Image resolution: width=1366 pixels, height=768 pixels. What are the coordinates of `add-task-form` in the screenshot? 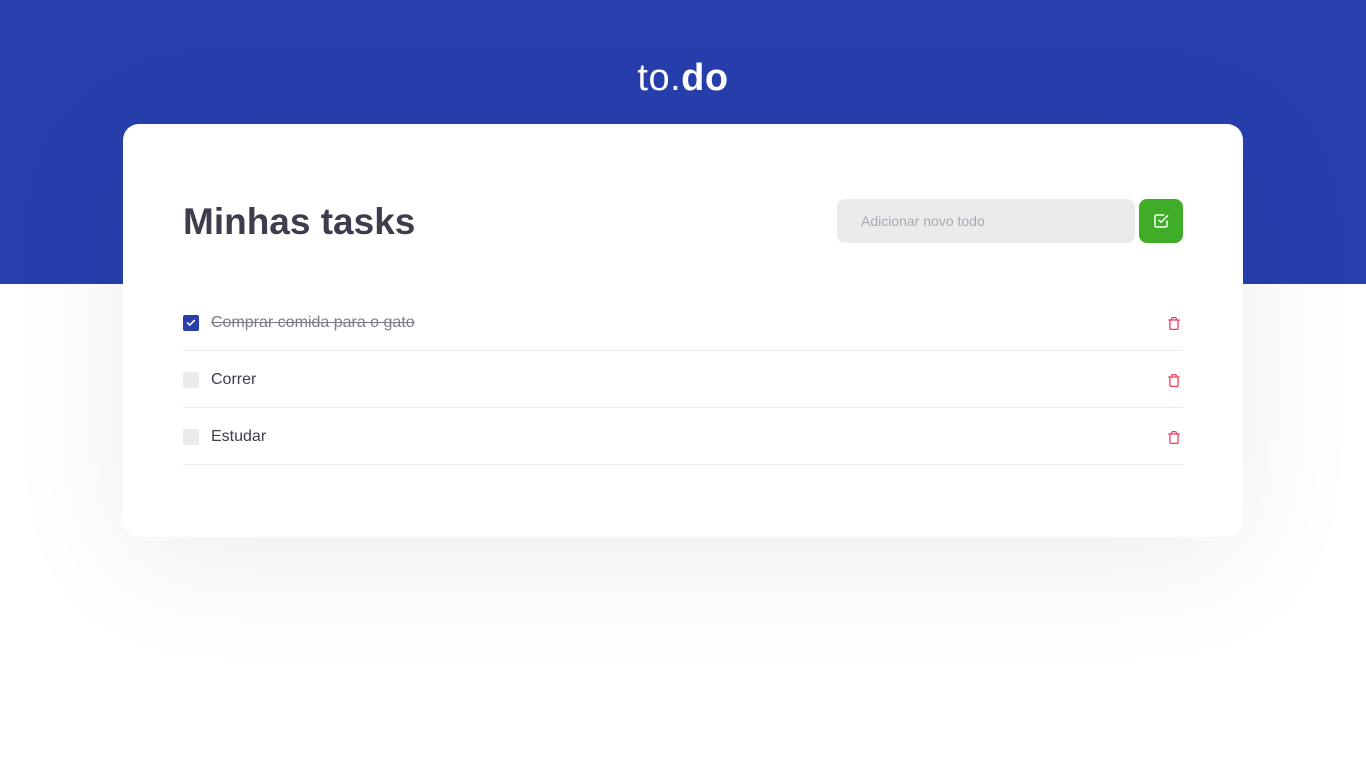 It's located at (1010, 221).